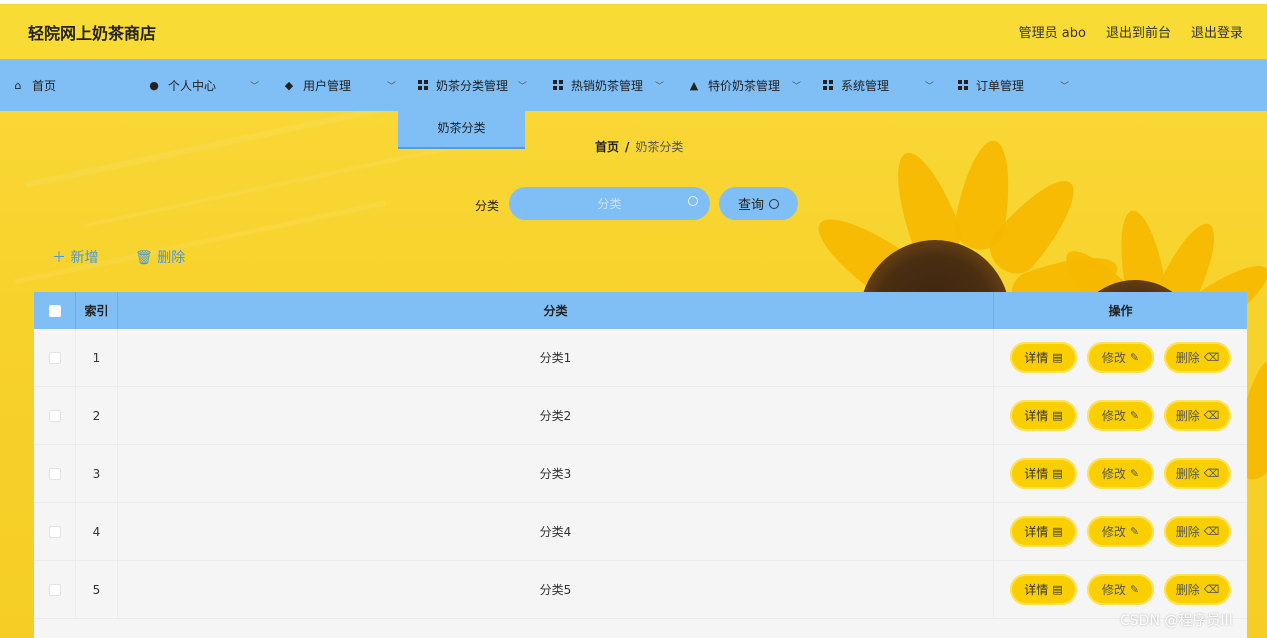 This screenshot has width=1267, height=638. I want to click on header-category: 分类, so click(556, 310).